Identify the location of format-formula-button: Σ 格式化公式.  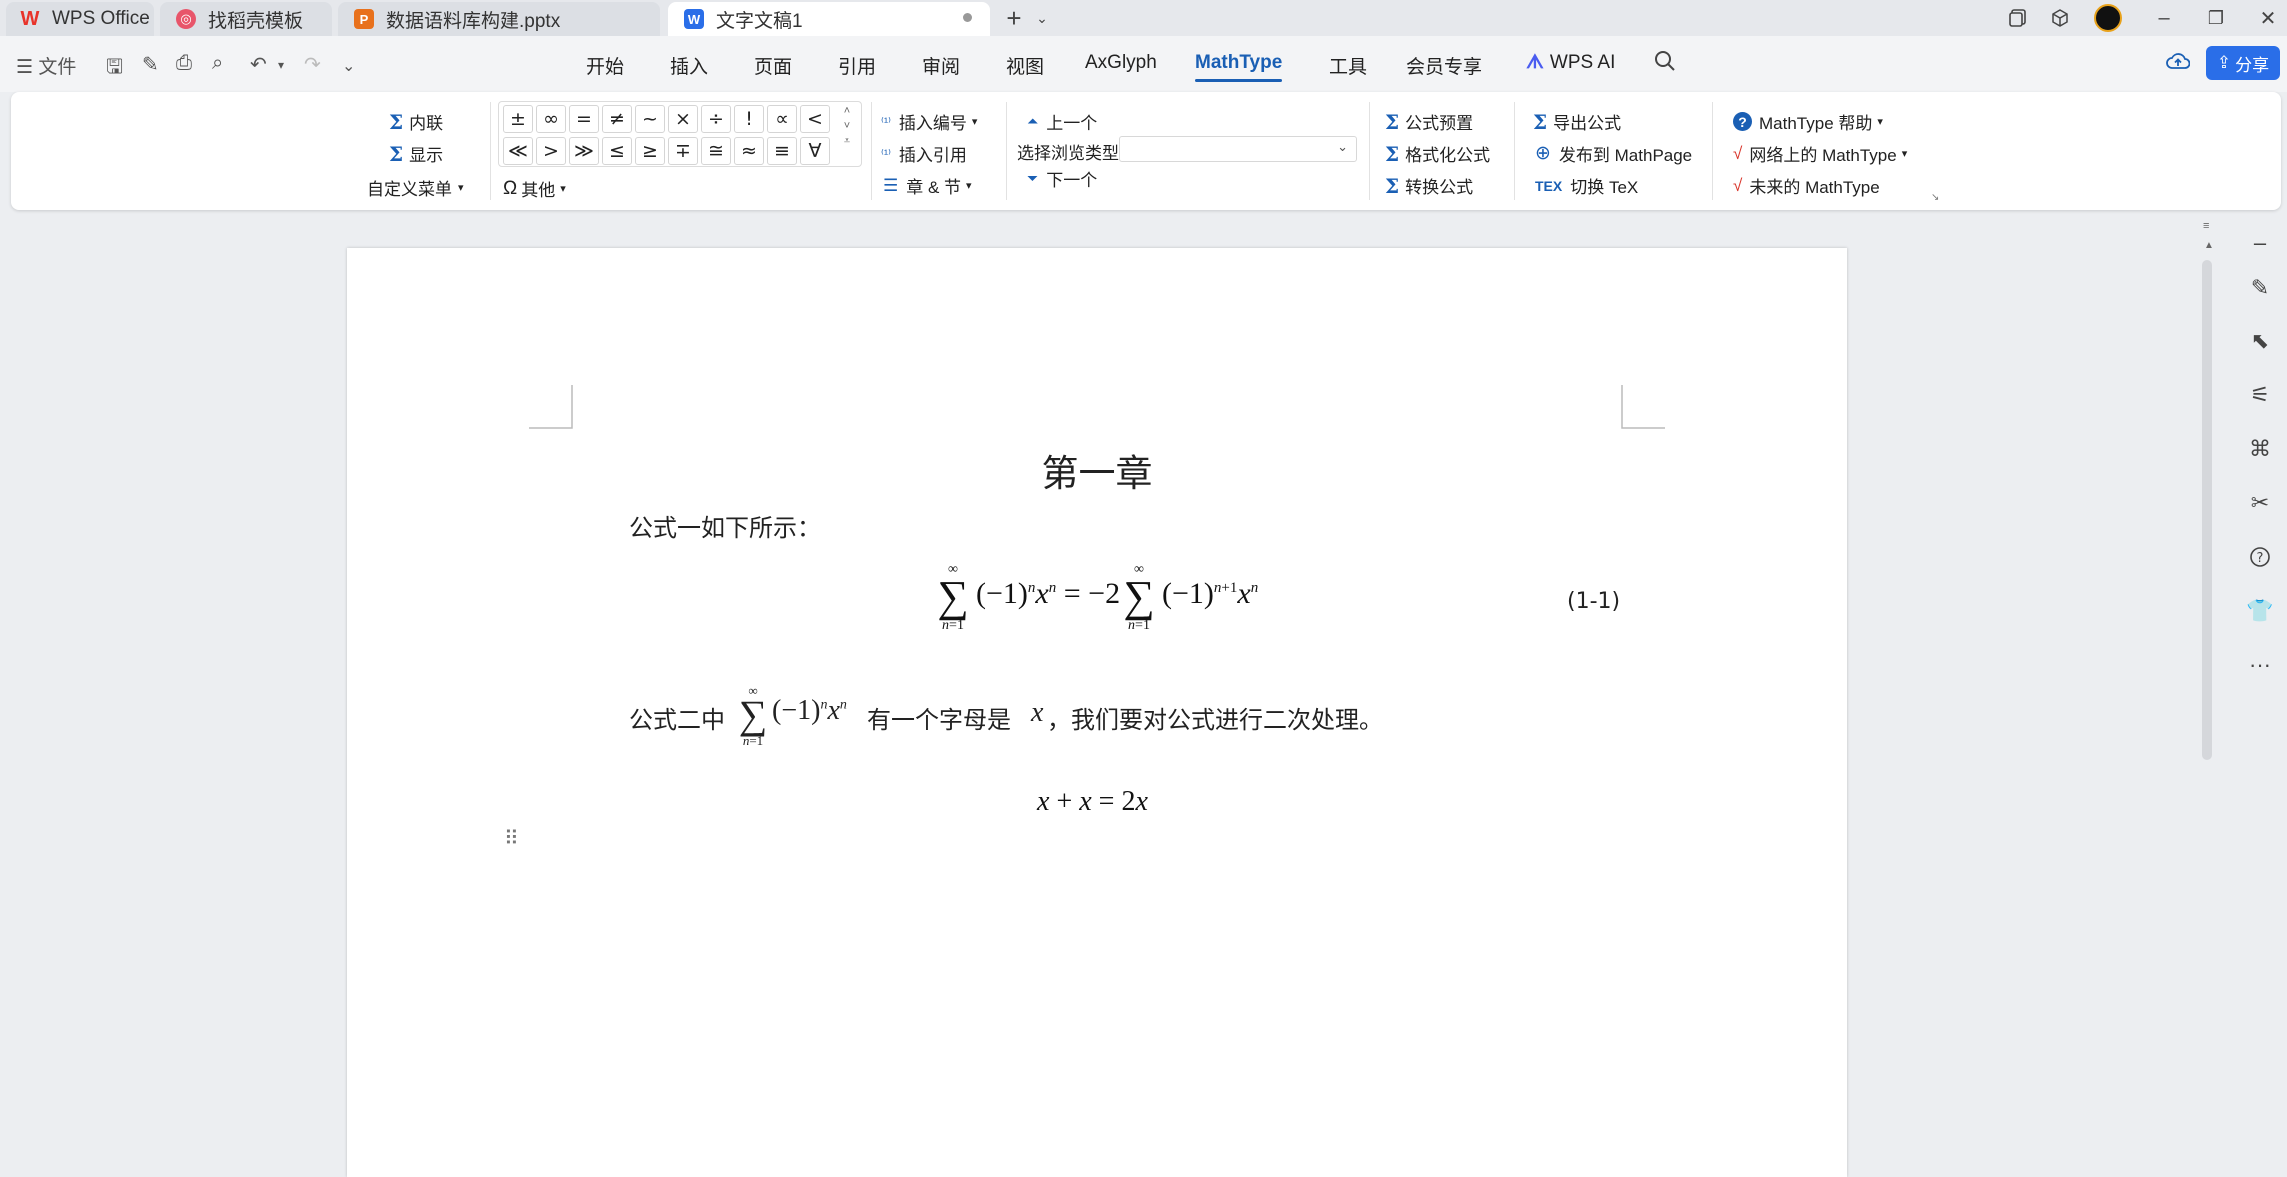
(1437, 153).